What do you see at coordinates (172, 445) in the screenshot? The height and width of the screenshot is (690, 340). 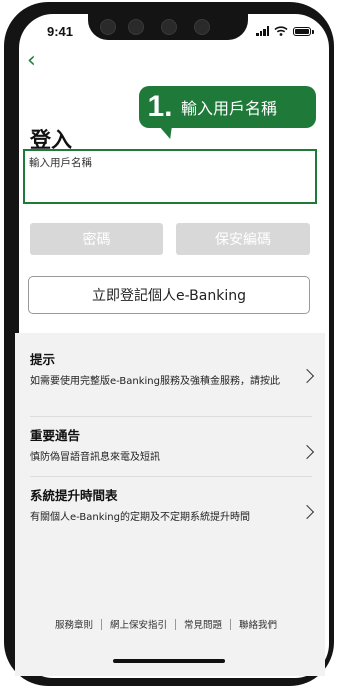 I see `info-item-notice: 重要通告 慎防偽冒語音訊息來電及短訊` at bounding box center [172, 445].